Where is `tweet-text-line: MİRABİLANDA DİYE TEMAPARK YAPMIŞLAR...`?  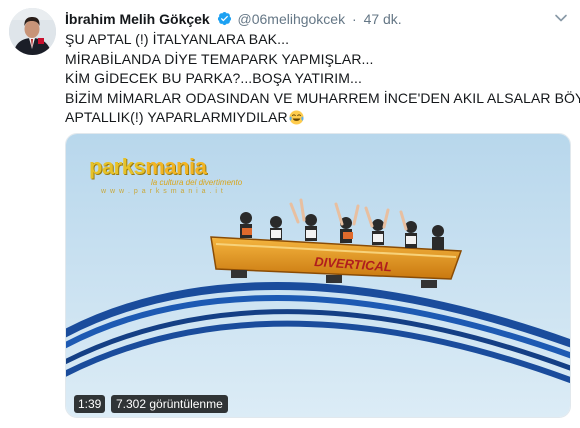 tweet-text-line: MİRABİLANDA DİYE TEMAPARK YAPMIŞLAR... is located at coordinates (219, 58).